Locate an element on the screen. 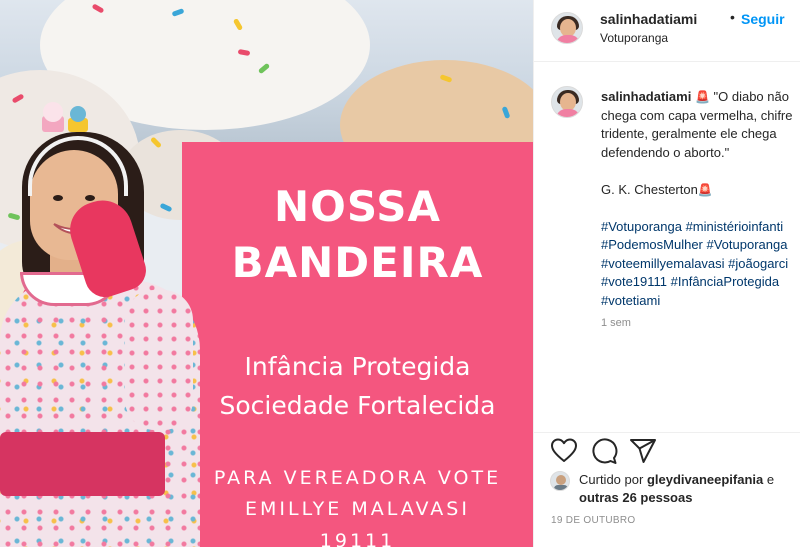 The width and height of the screenshot is (800, 547). follow-button: Seguir is located at coordinates (763, 19).